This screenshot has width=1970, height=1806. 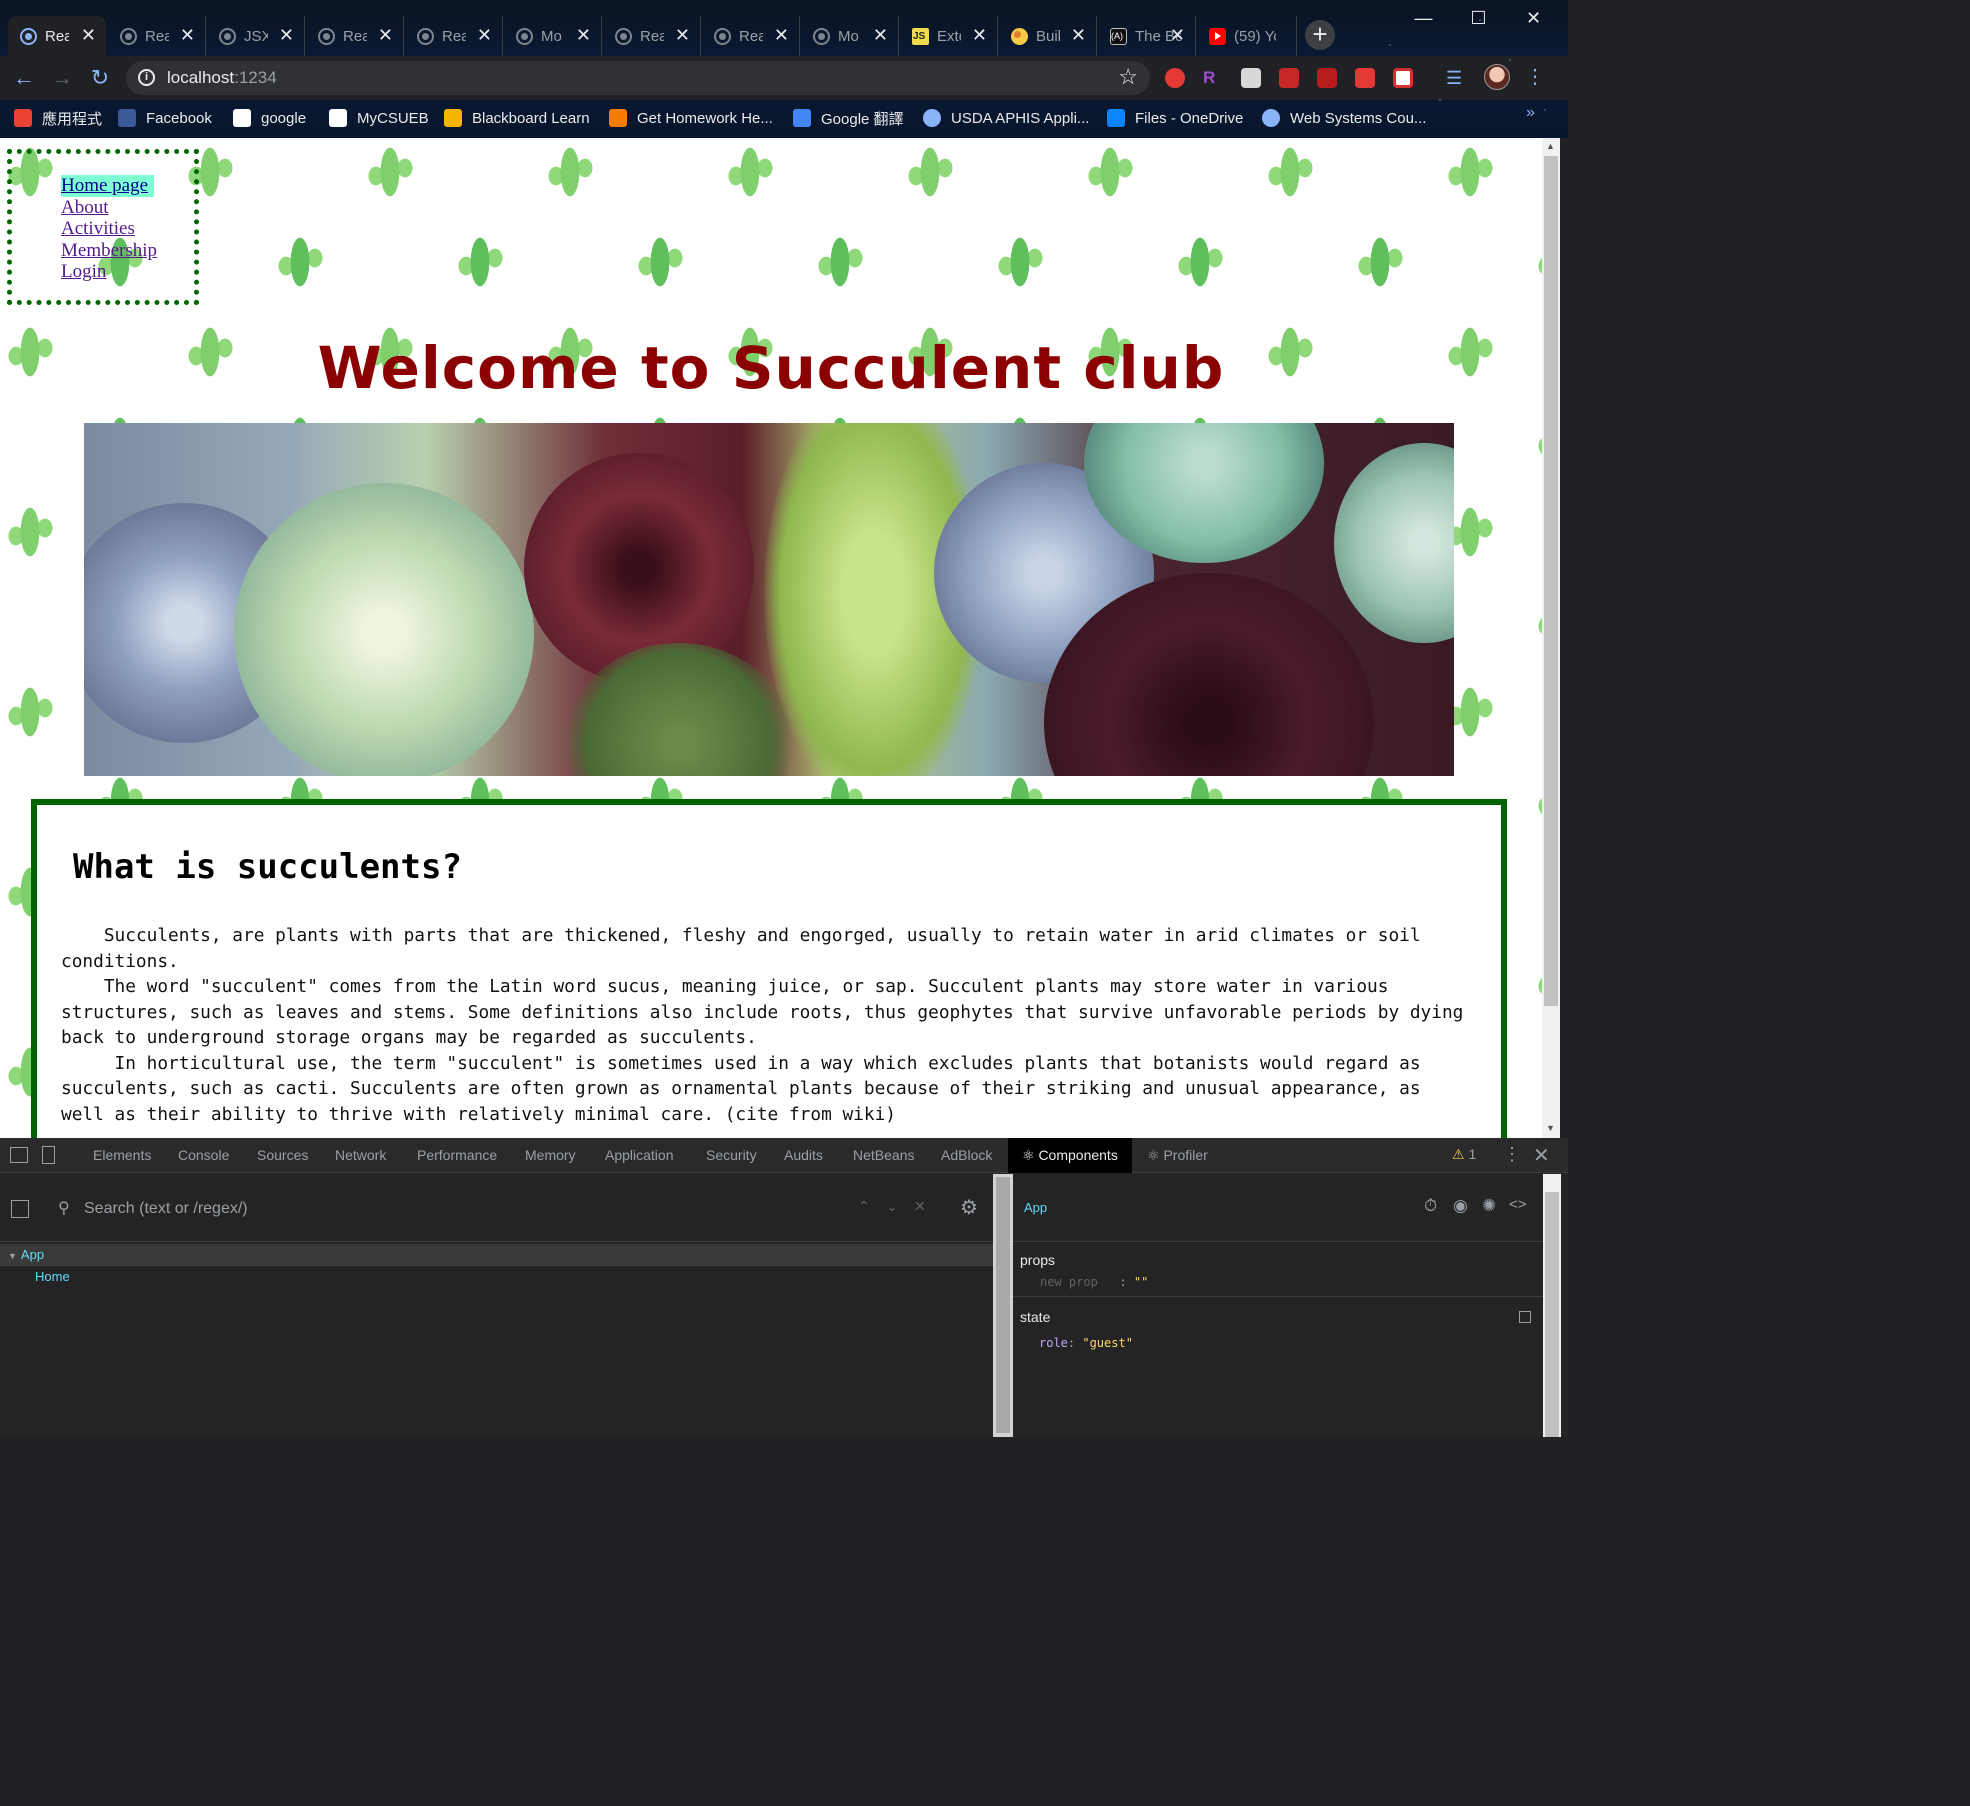 I want to click on inspector-scrollbar, so click(x=1552, y=1305).